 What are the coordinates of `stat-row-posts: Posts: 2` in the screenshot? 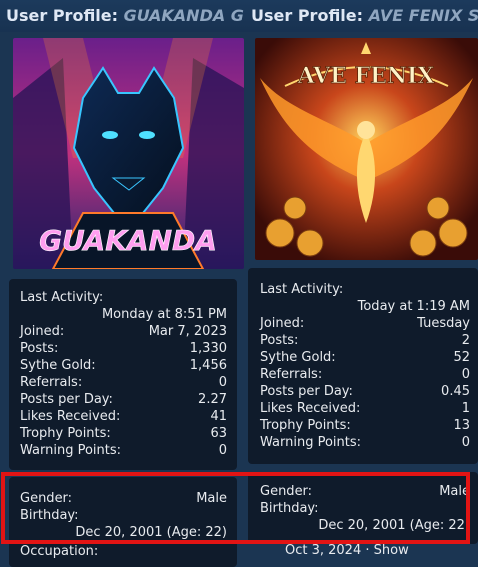 It's located at (365, 340).